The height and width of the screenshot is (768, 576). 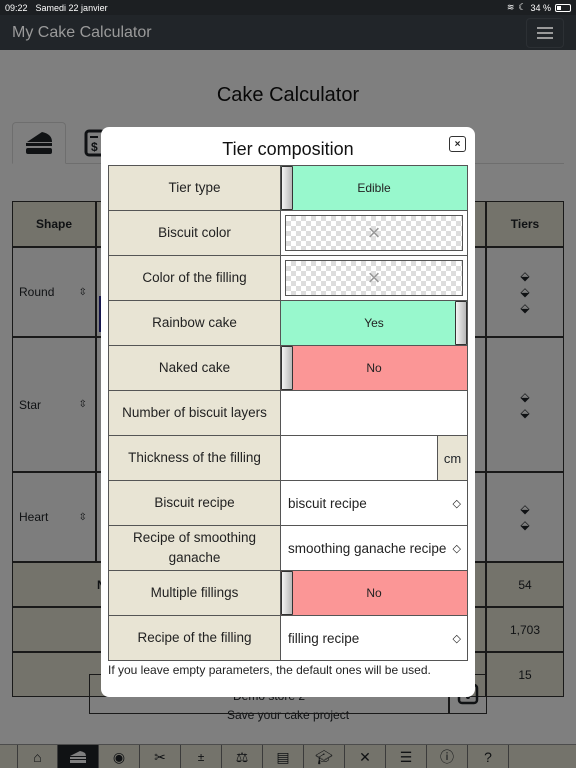 What do you see at coordinates (563, 7) in the screenshot?
I see `battery-icon` at bounding box center [563, 7].